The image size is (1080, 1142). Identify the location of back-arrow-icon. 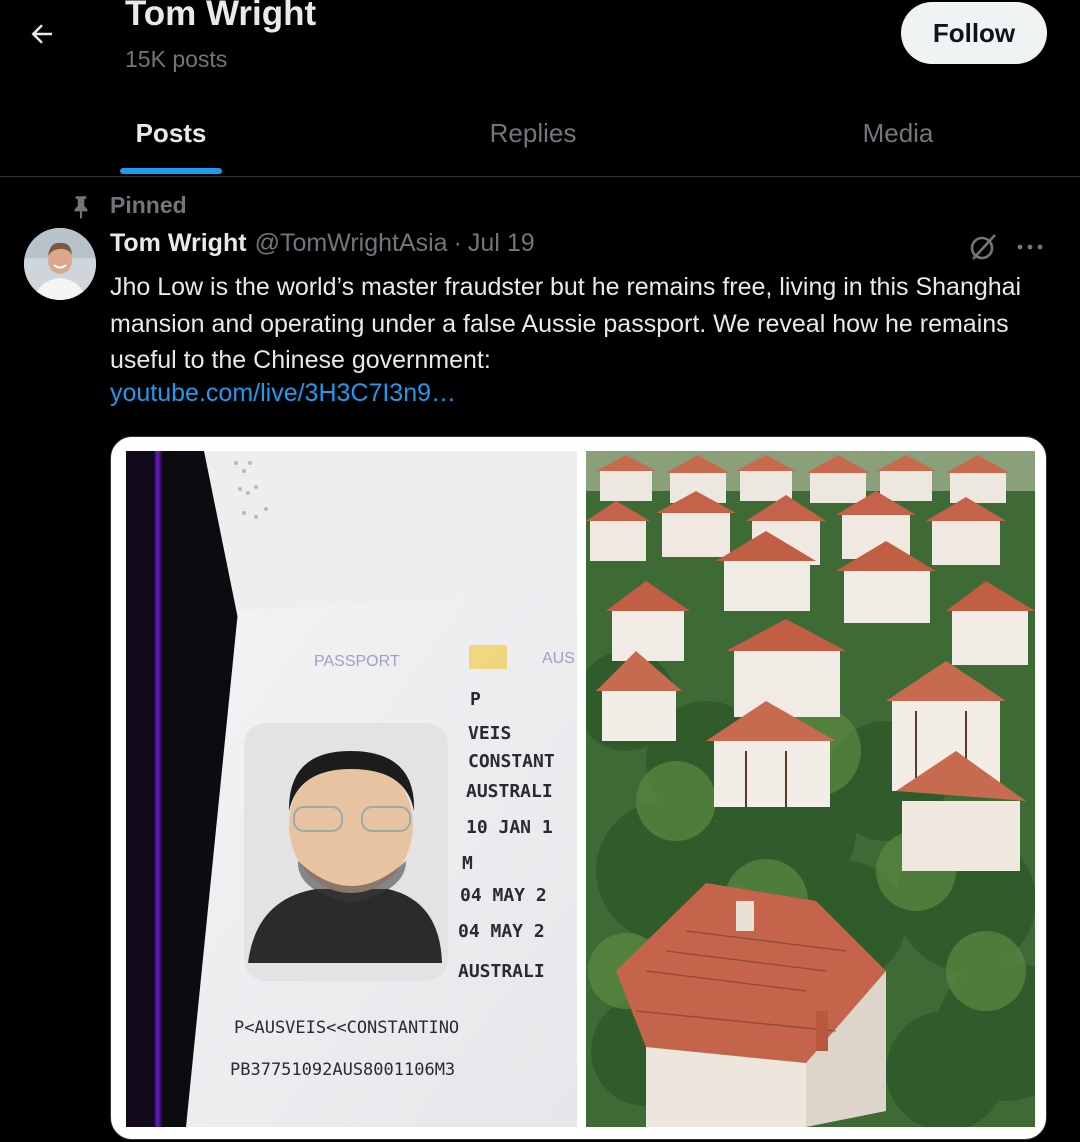
(41, 34).